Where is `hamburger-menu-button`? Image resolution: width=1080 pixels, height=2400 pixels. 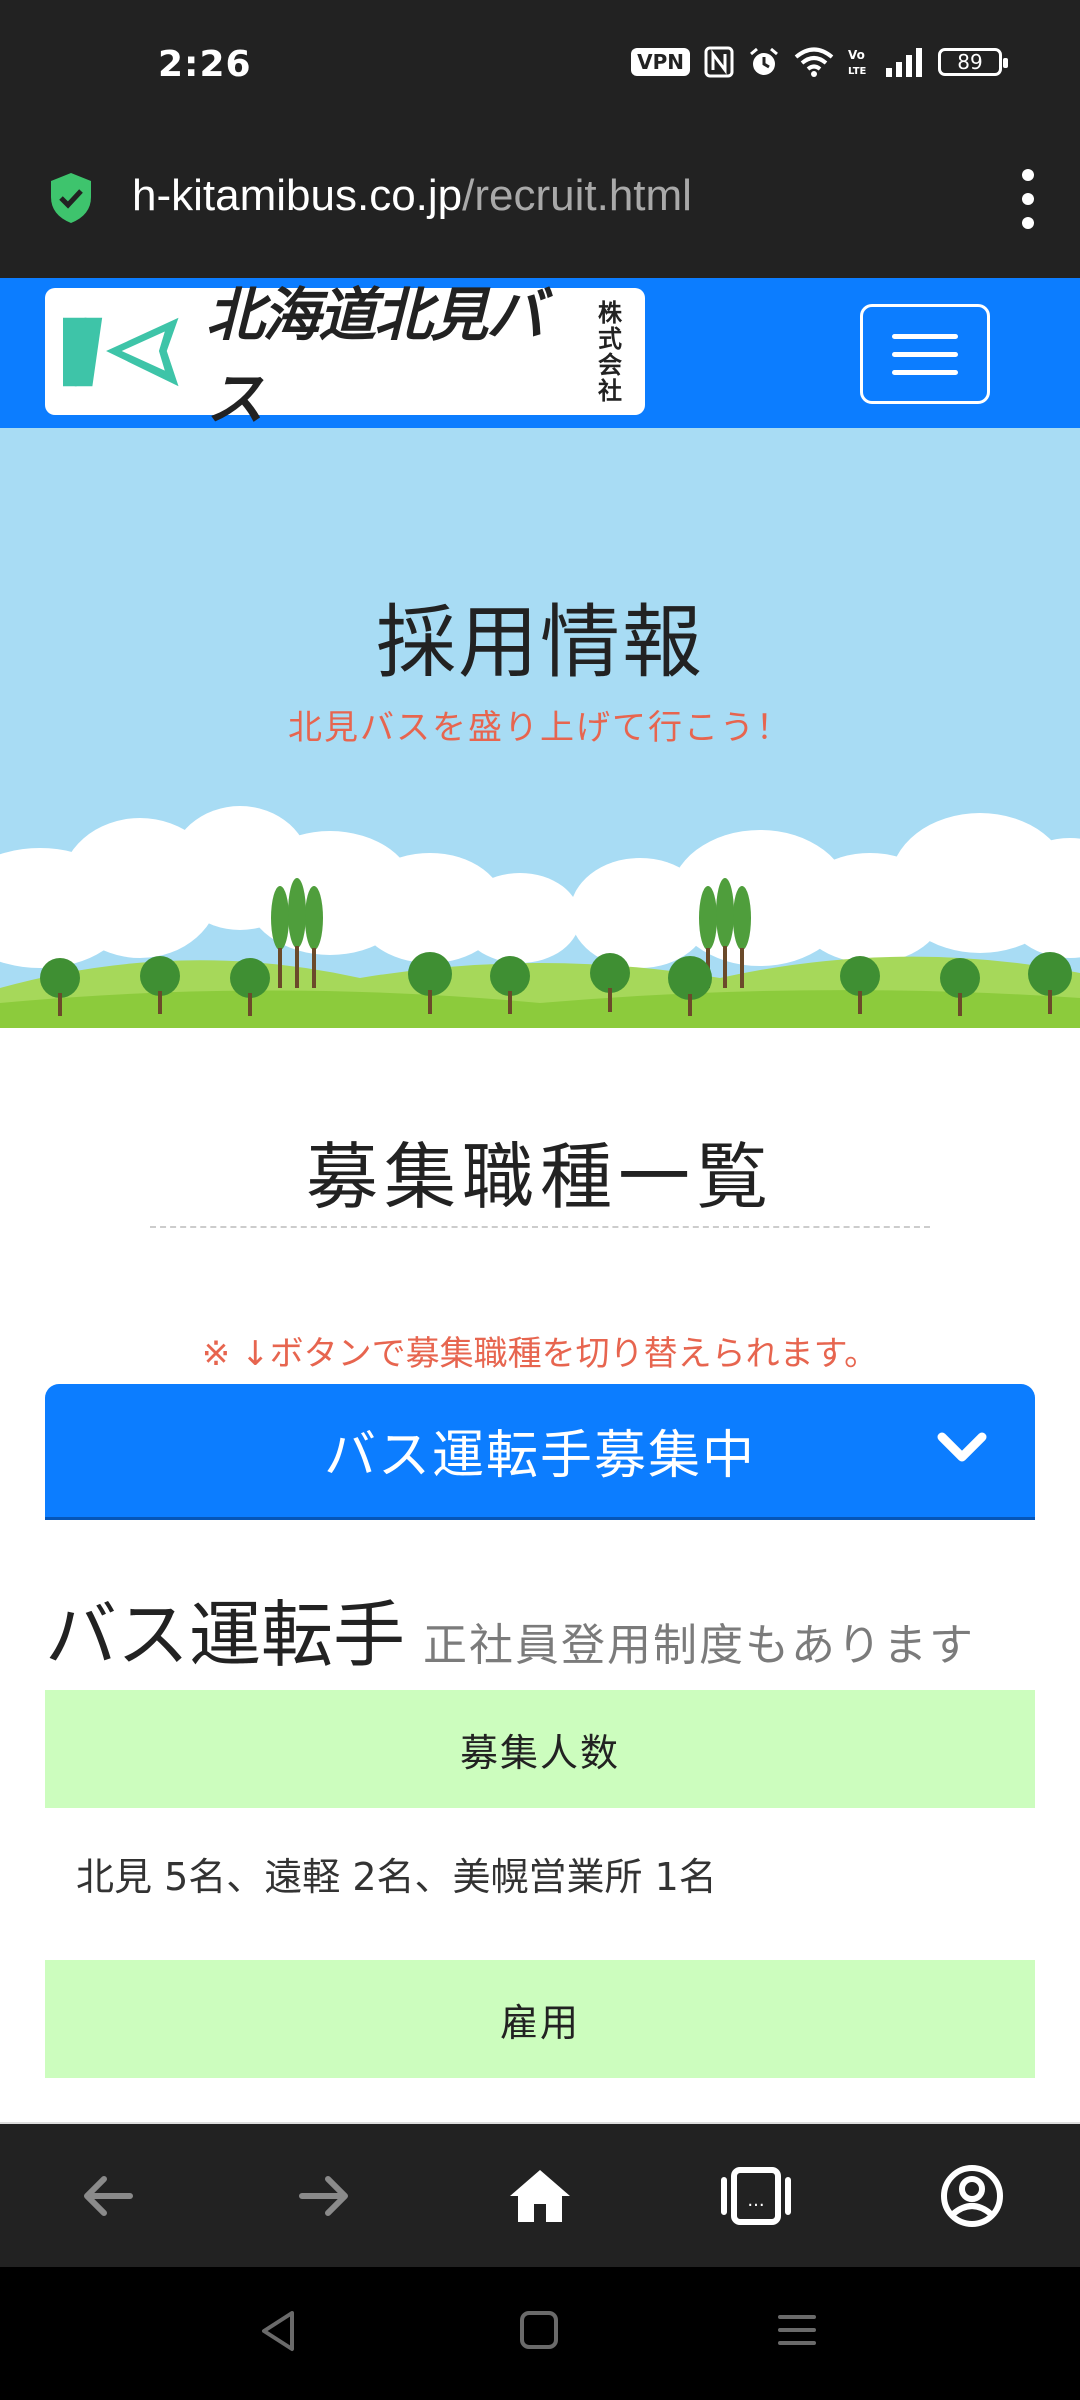 hamburger-menu-button is located at coordinates (925, 354).